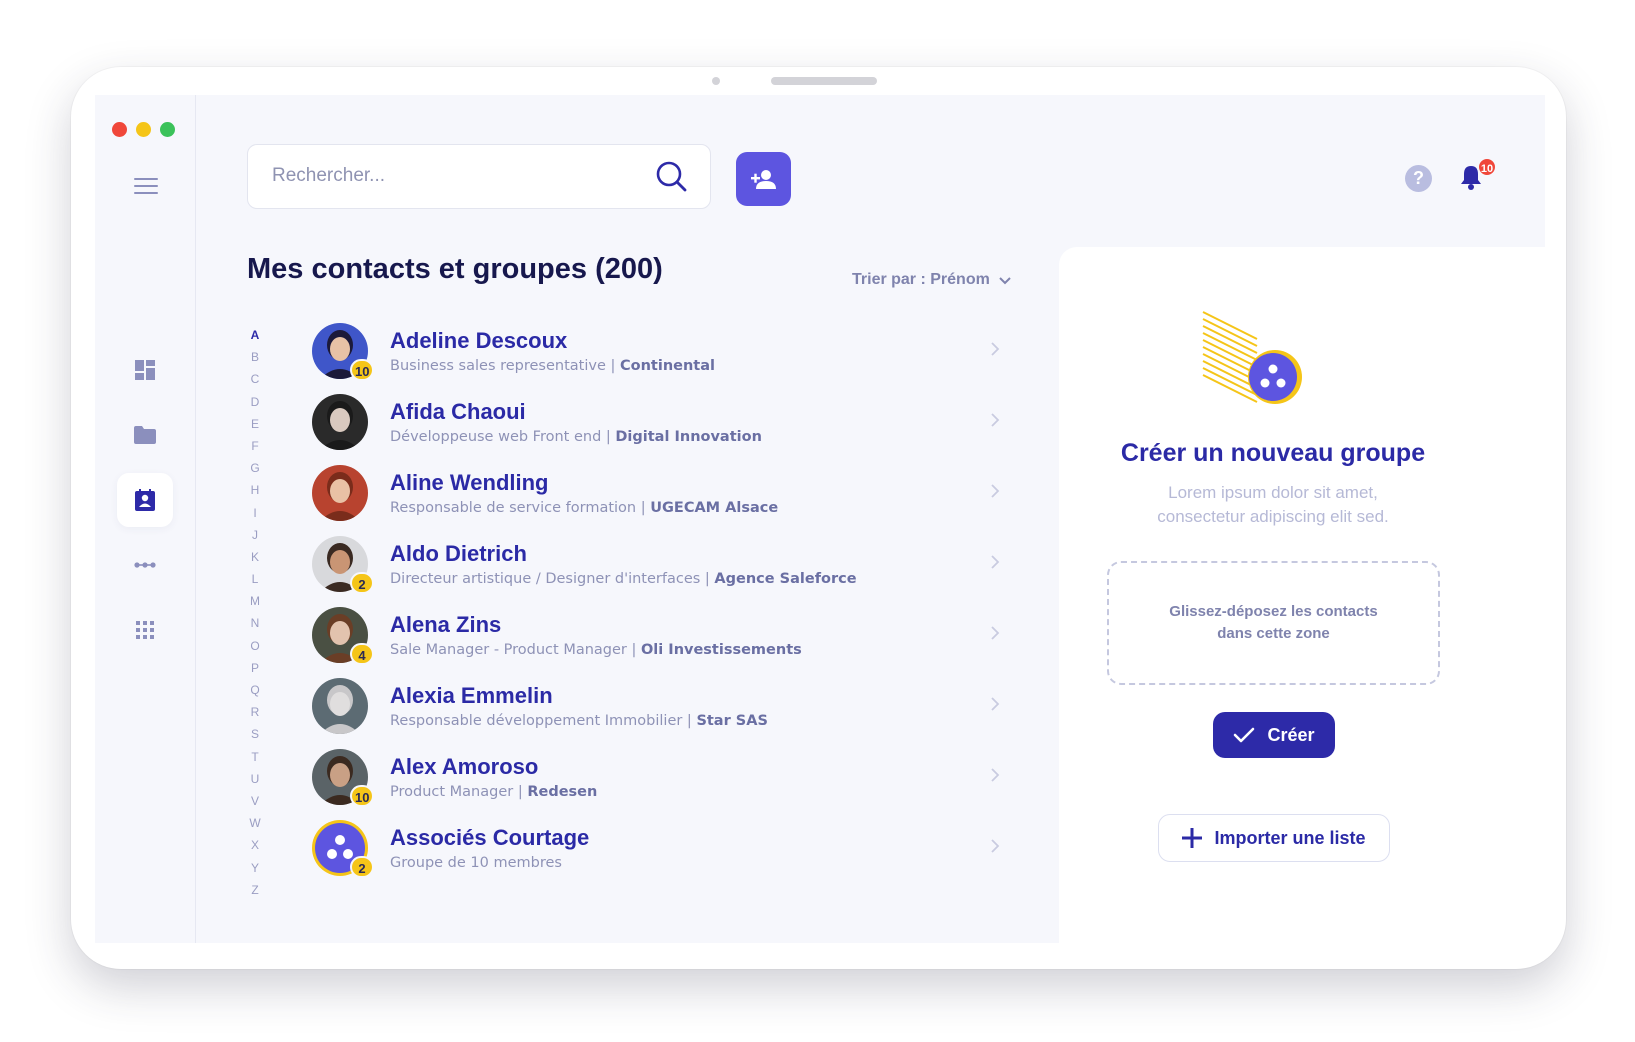 The width and height of the screenshot is (1635, 1042). I want to click on contact-role: Responsable développement Immobilier |, so click(541, 721).